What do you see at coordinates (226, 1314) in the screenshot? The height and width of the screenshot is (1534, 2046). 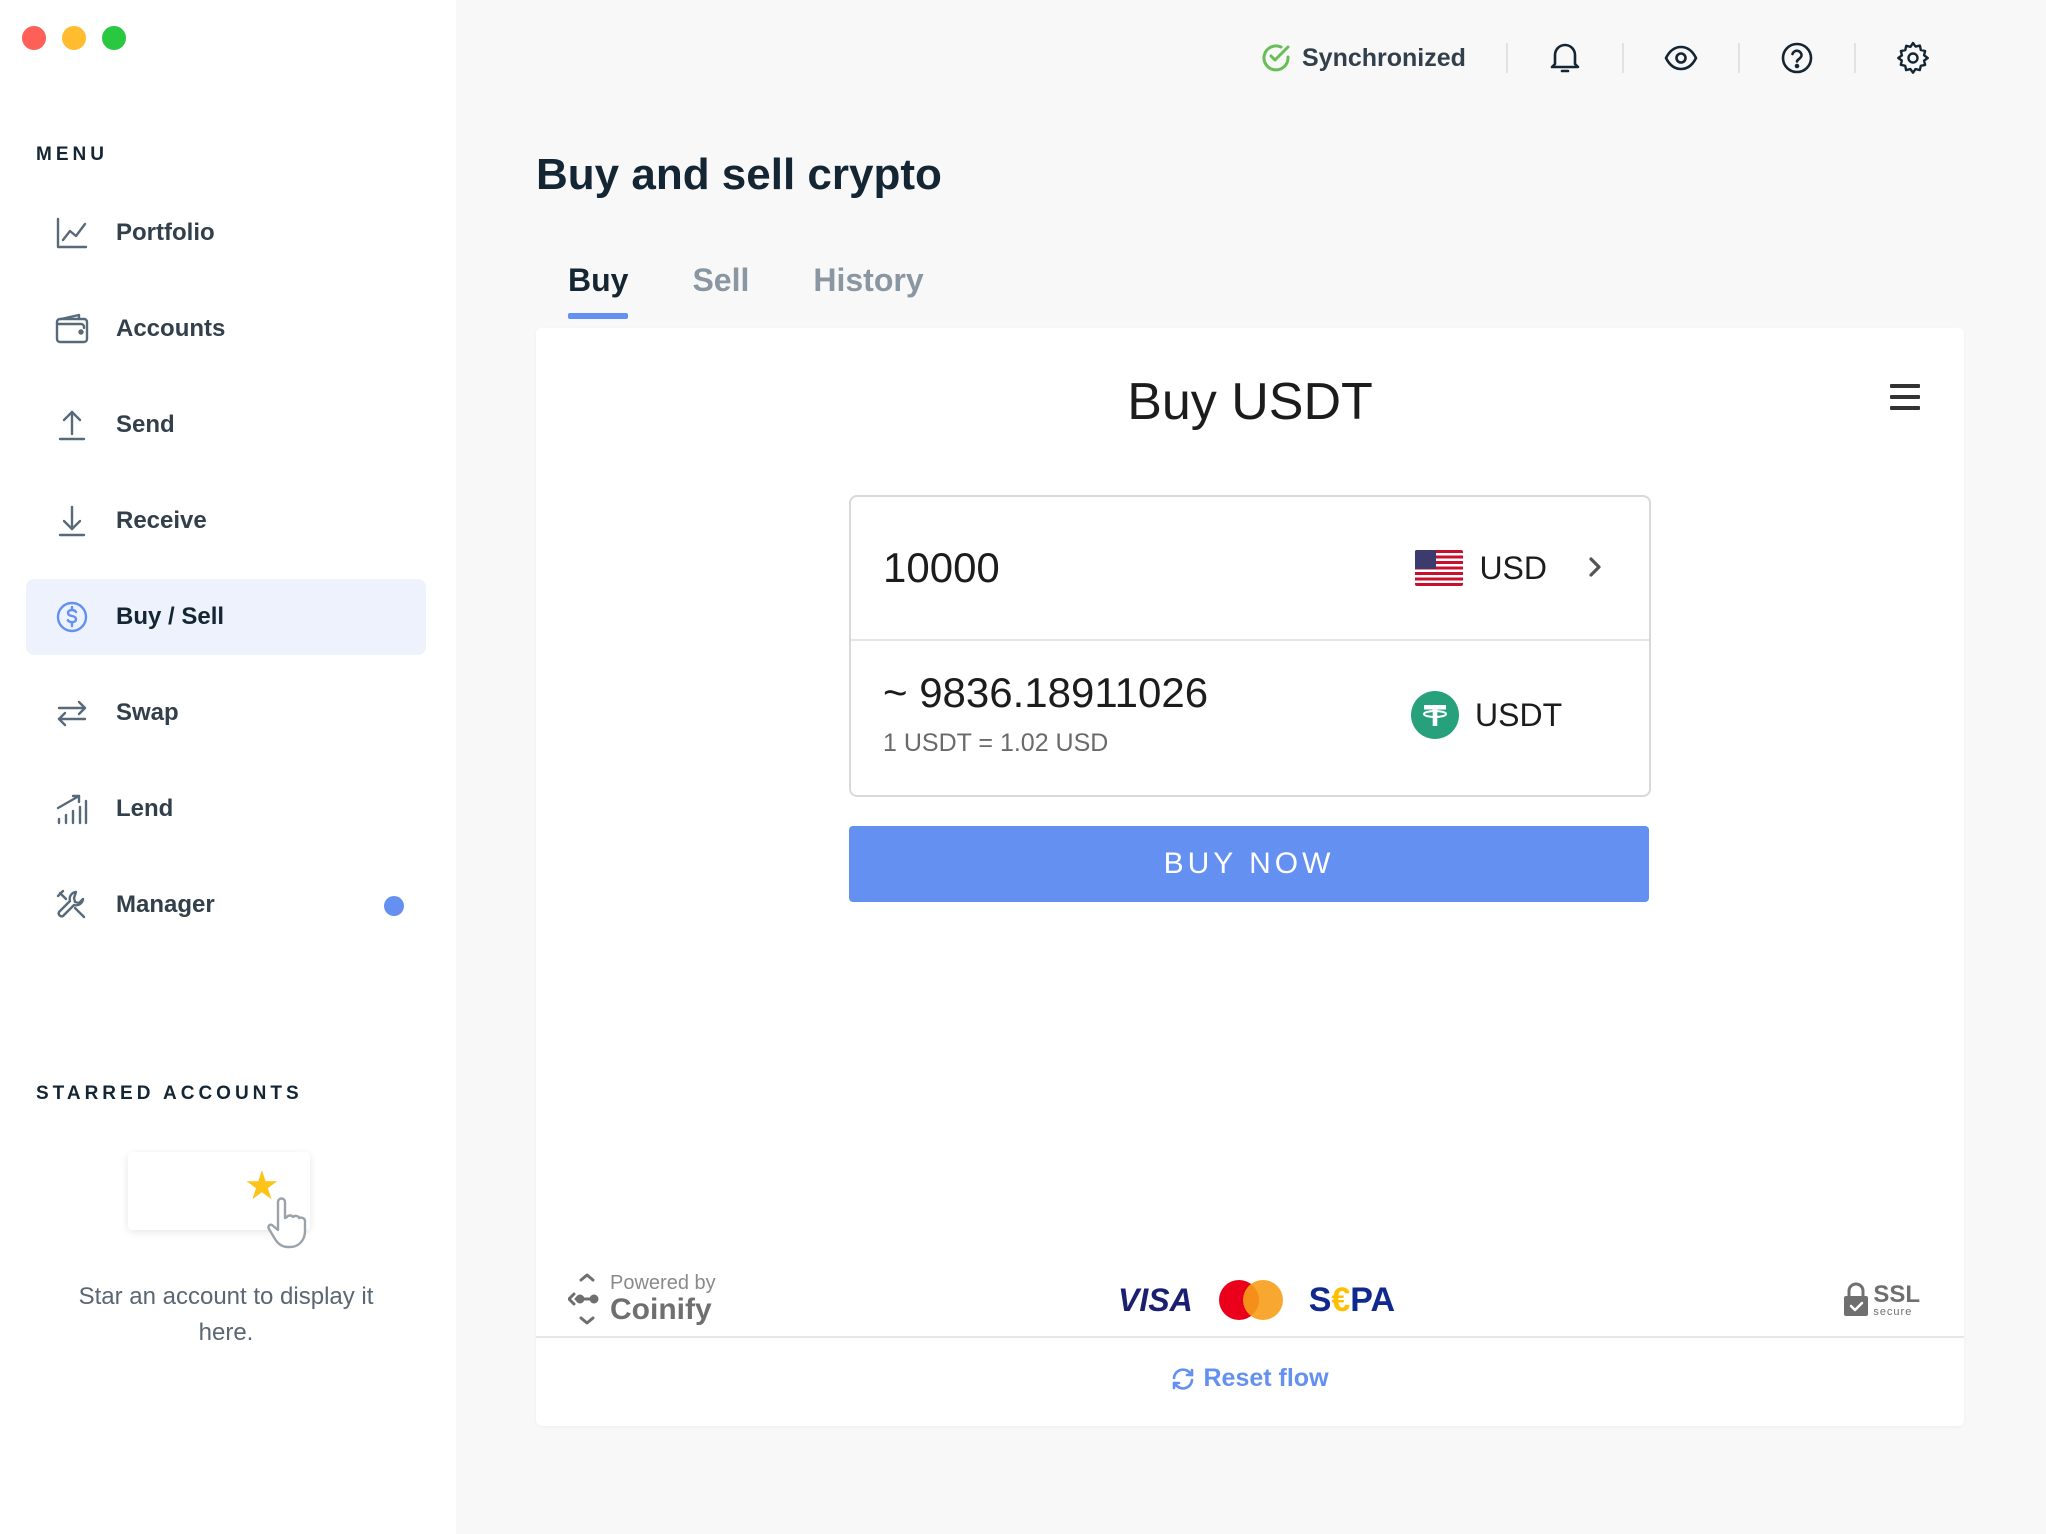 I see `starred-empty-text: Star an account to display it here.` at bounding box center [226, 1314].